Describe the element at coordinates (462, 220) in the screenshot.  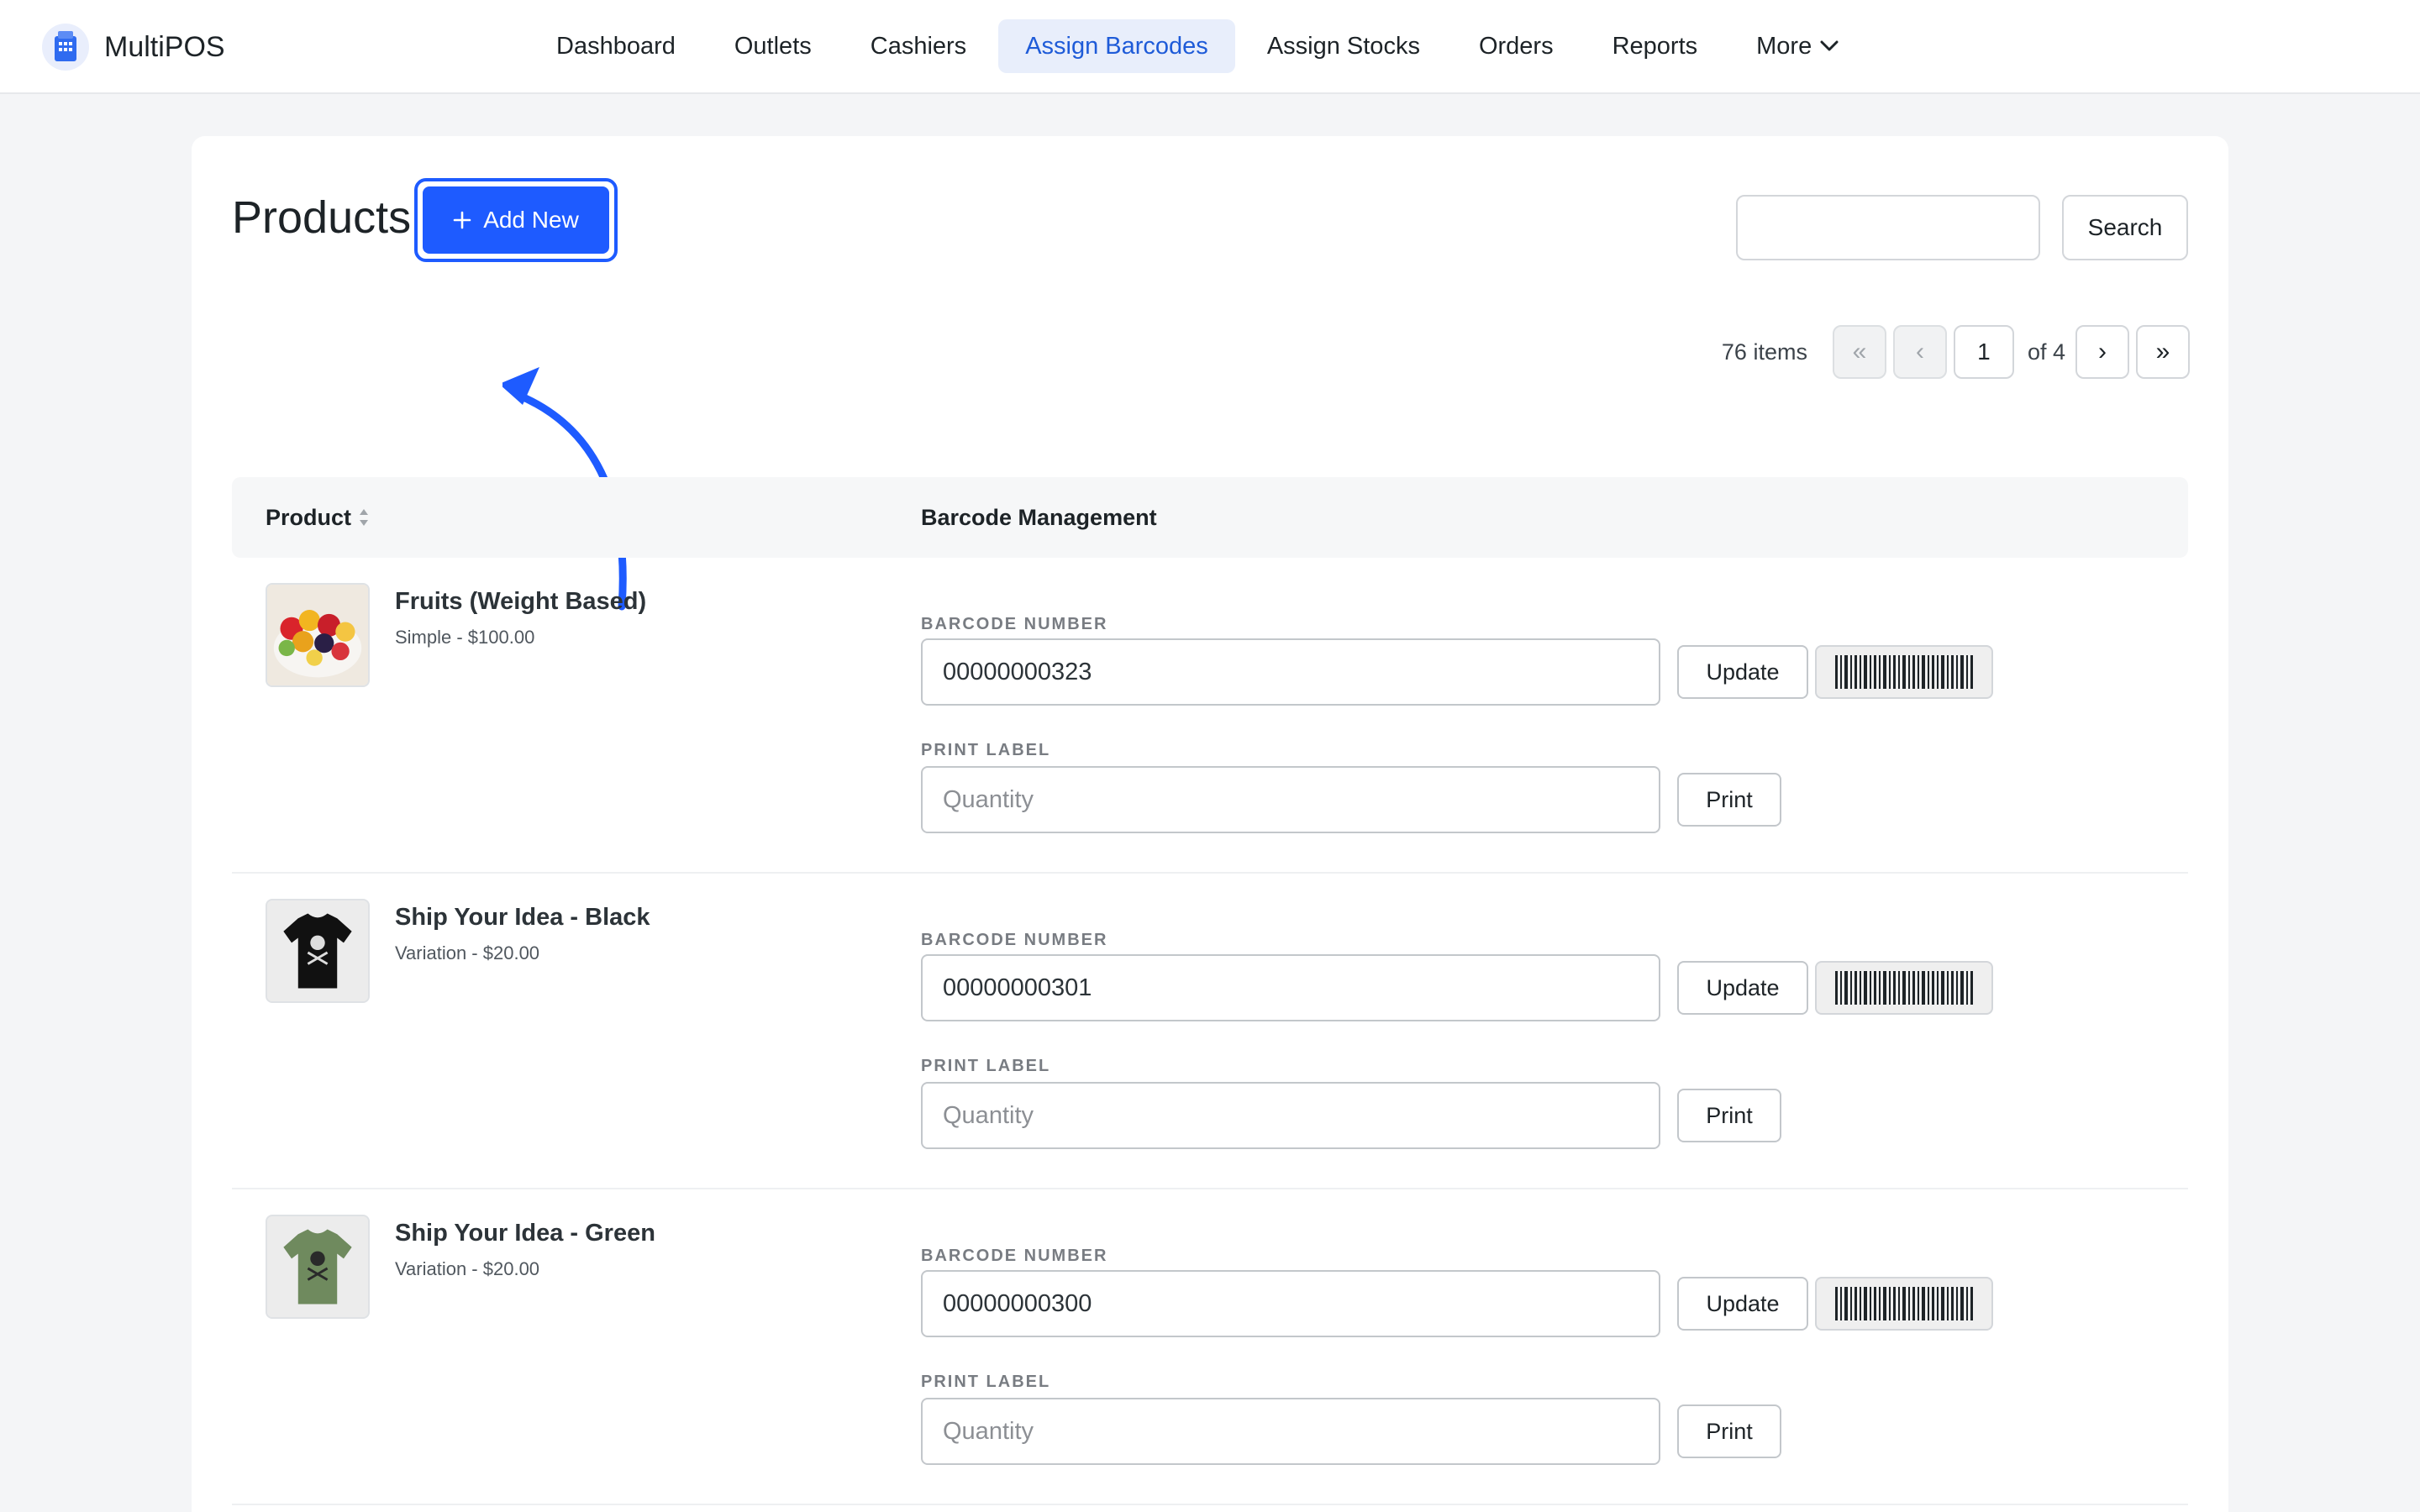
I see `plus-icon` at that location.